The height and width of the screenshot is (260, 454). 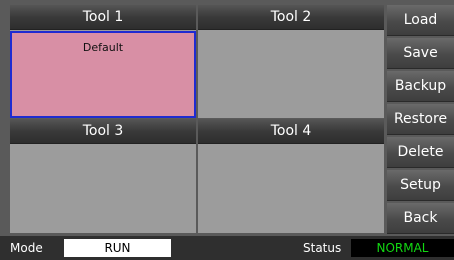 I want to click on save-button: Save, so click(x=420, y=53).